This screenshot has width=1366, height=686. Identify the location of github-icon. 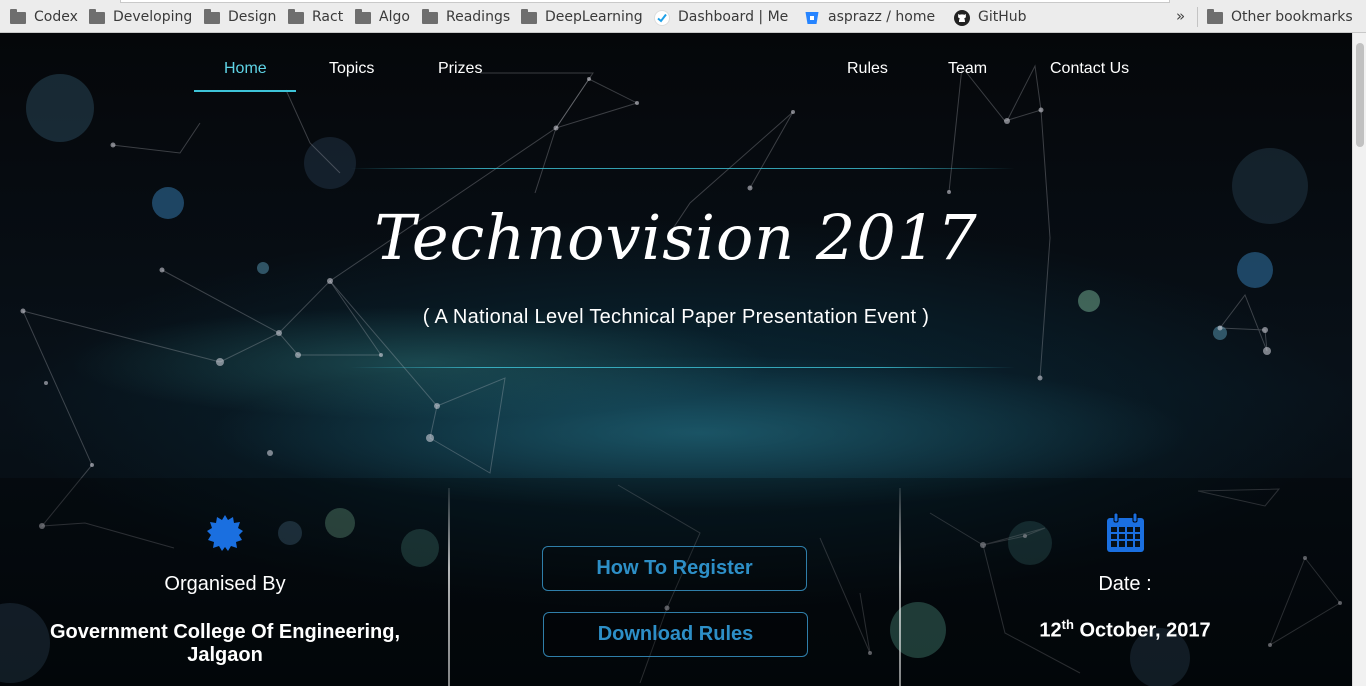
(962, 18).